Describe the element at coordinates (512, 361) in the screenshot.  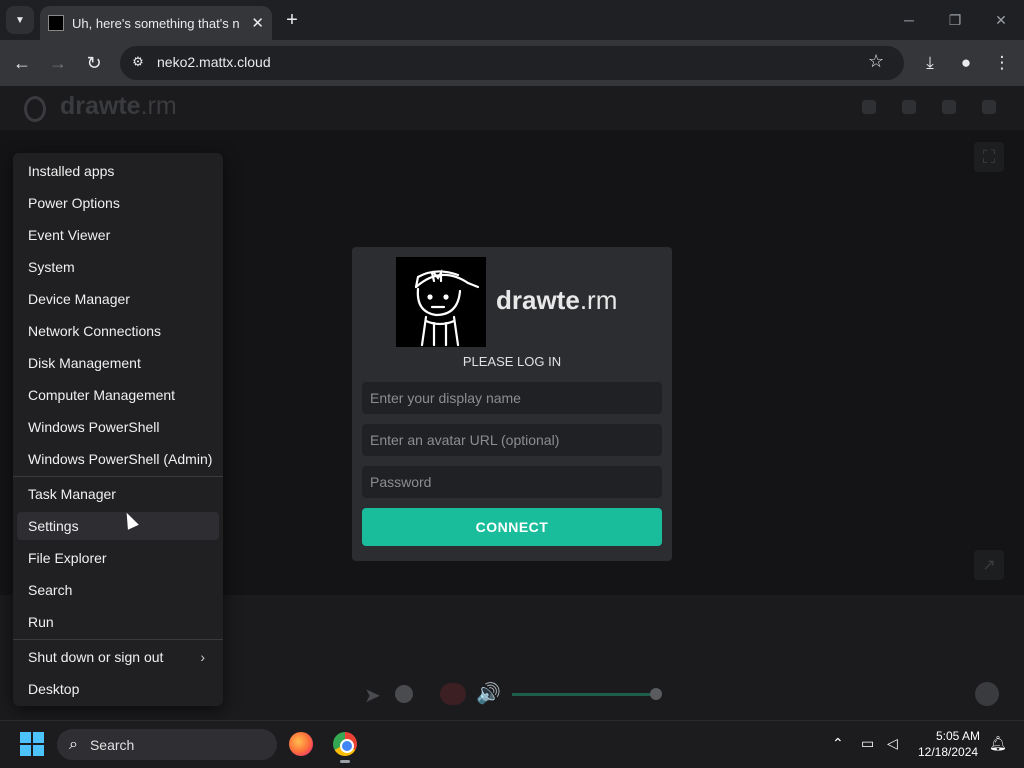
I see `login-title: PLEASE LOG IN` at that location.